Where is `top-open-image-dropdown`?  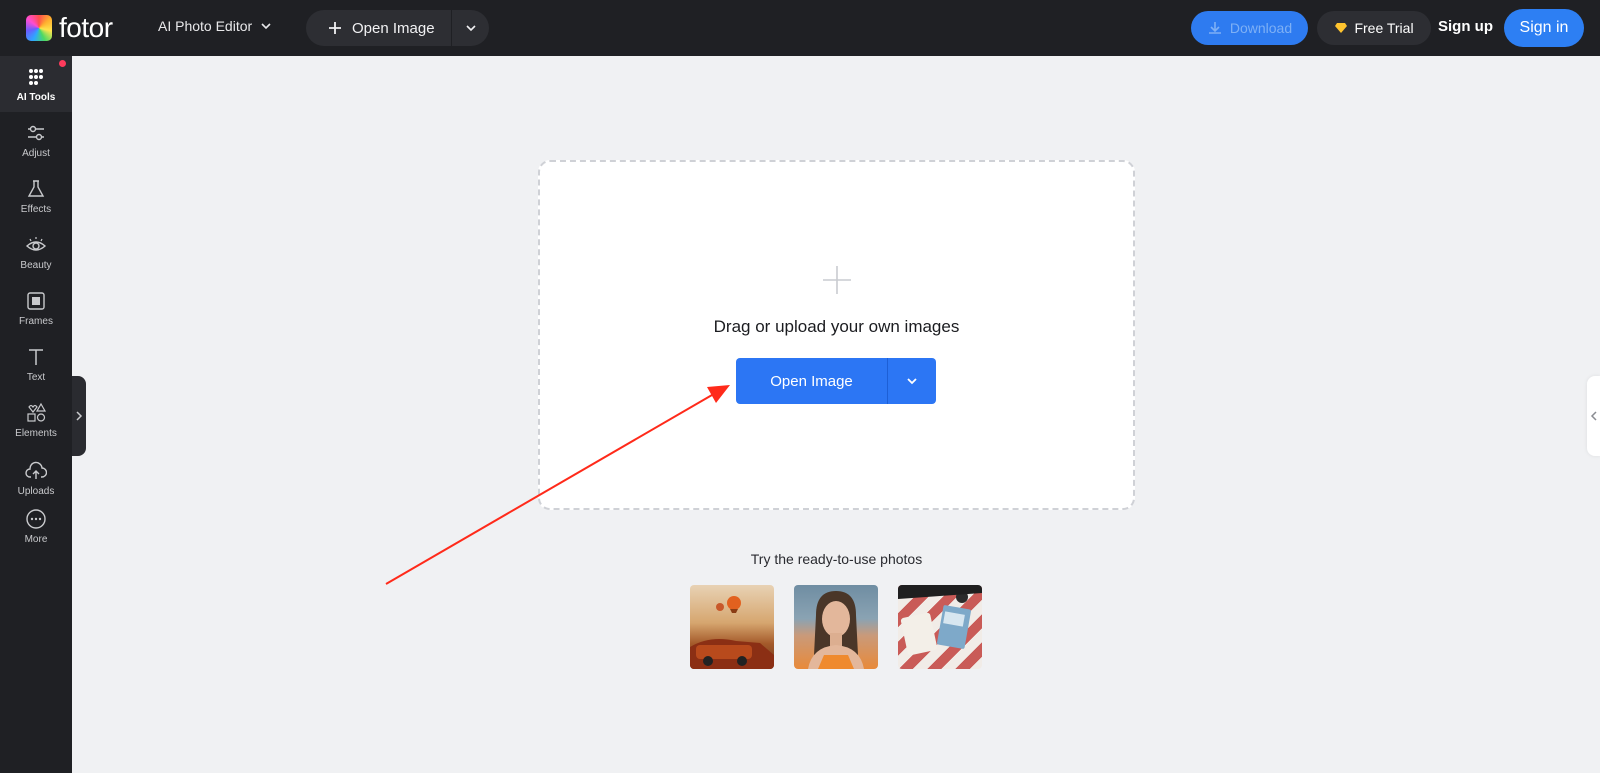 top-open-image-dropdown is located at coordinates (470, 28).